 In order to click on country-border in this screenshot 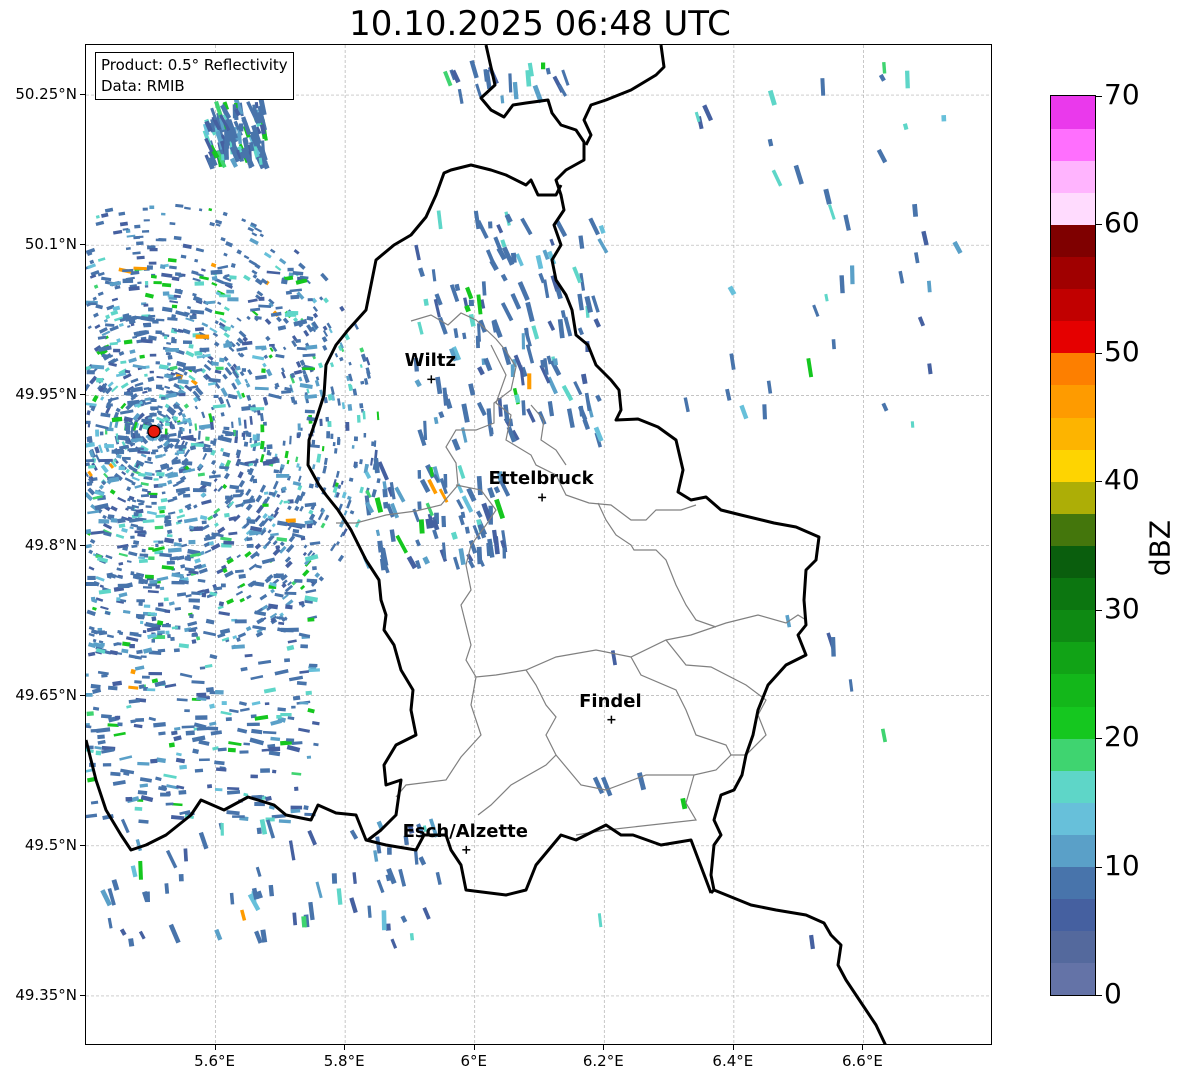, I will do `click(800, 966)`.